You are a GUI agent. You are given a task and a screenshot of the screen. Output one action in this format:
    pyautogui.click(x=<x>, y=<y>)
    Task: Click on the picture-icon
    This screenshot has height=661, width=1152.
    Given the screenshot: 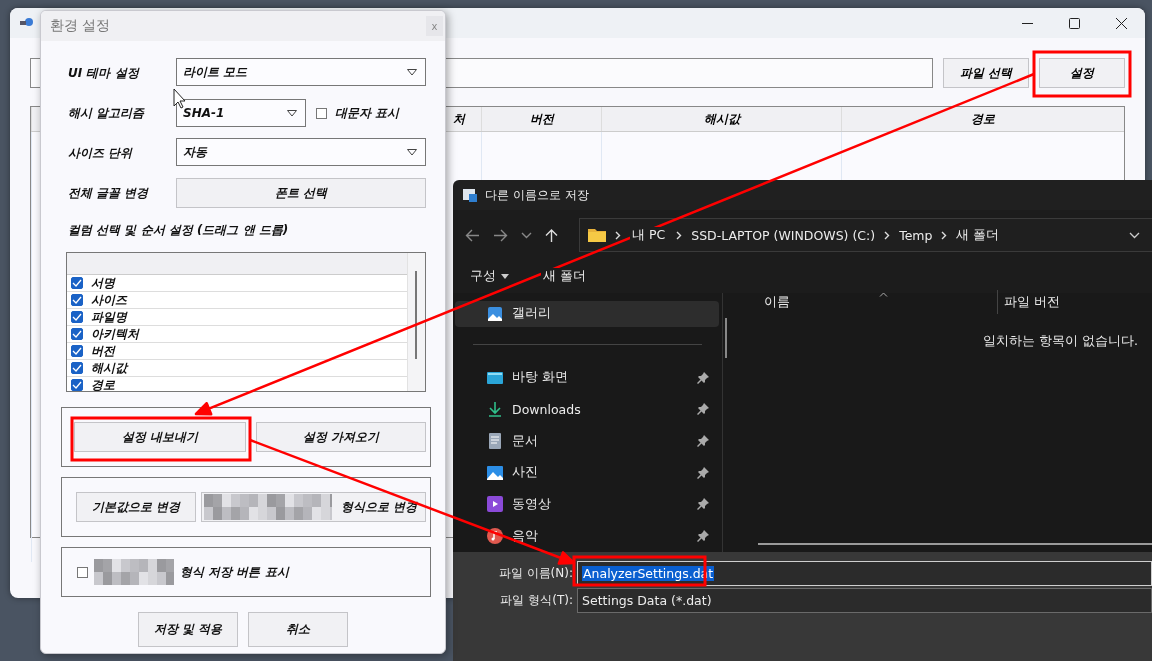 What is the action you would take?
    pyautogui.click(x=495, y=472)
    